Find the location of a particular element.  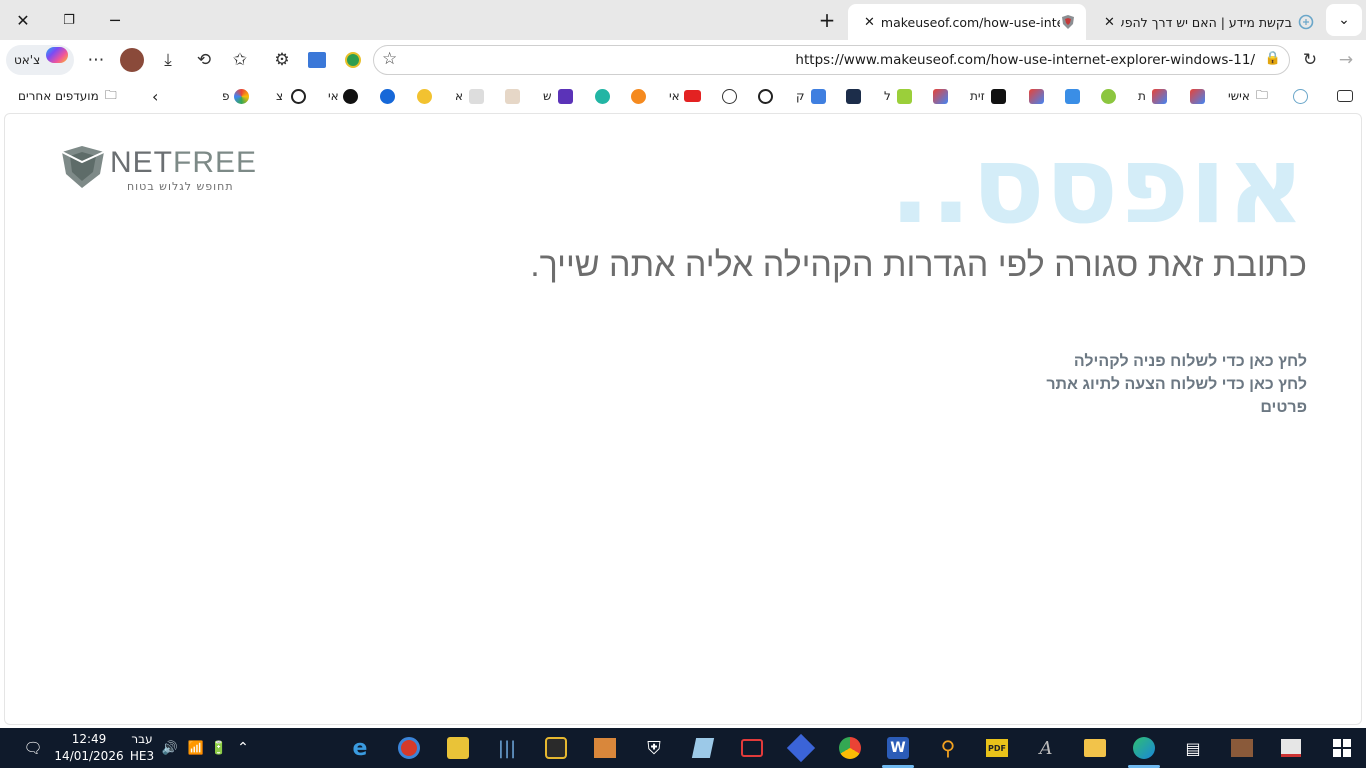

favorites-scroll-chevron-left-icon: ‹ is located at coordinates (155, 96).